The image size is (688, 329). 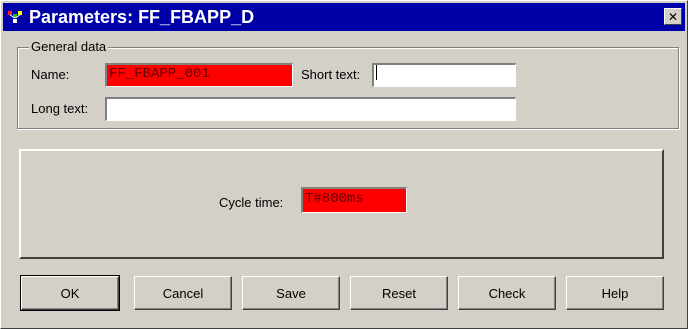 I want to click on name-label: Name:, so click(x=50, y=74).